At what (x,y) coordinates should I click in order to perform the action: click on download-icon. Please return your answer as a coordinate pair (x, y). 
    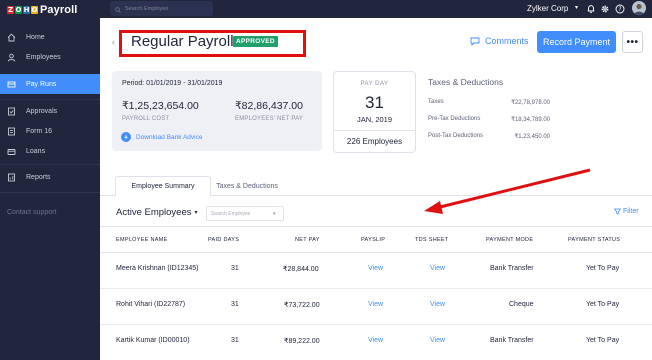
    Looking at the image, I should click on (126, 137).